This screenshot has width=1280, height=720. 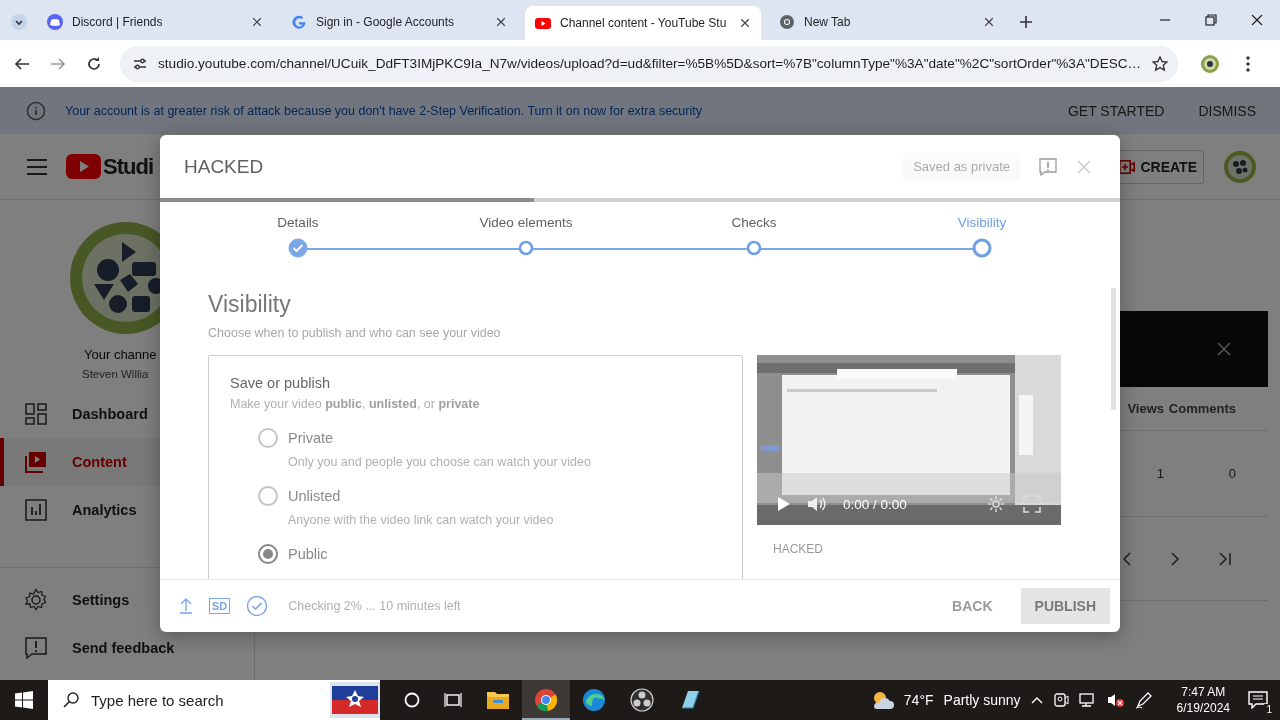 I want to click on upload-status: Checking 2% ... 10 minutes left, so click(x=374, y=606).